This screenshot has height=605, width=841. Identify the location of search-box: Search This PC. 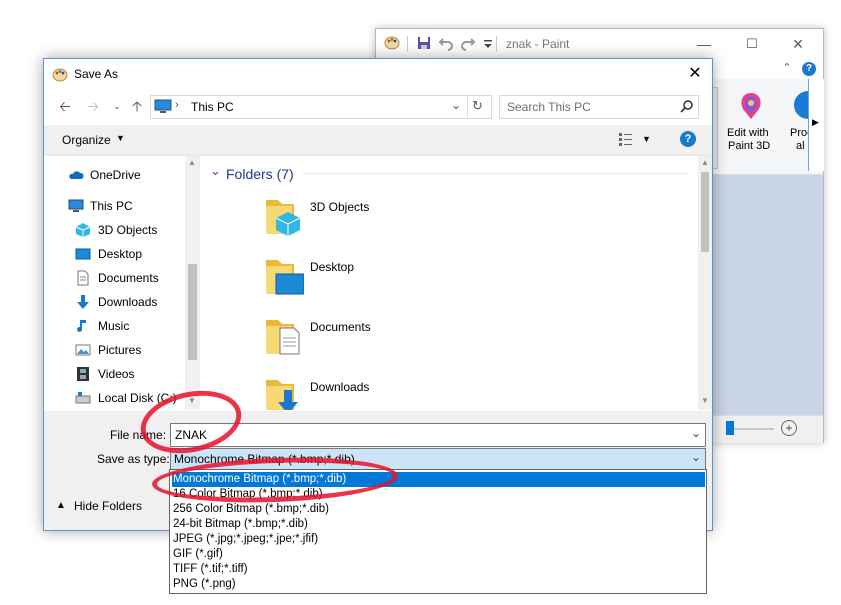
(599, 107).